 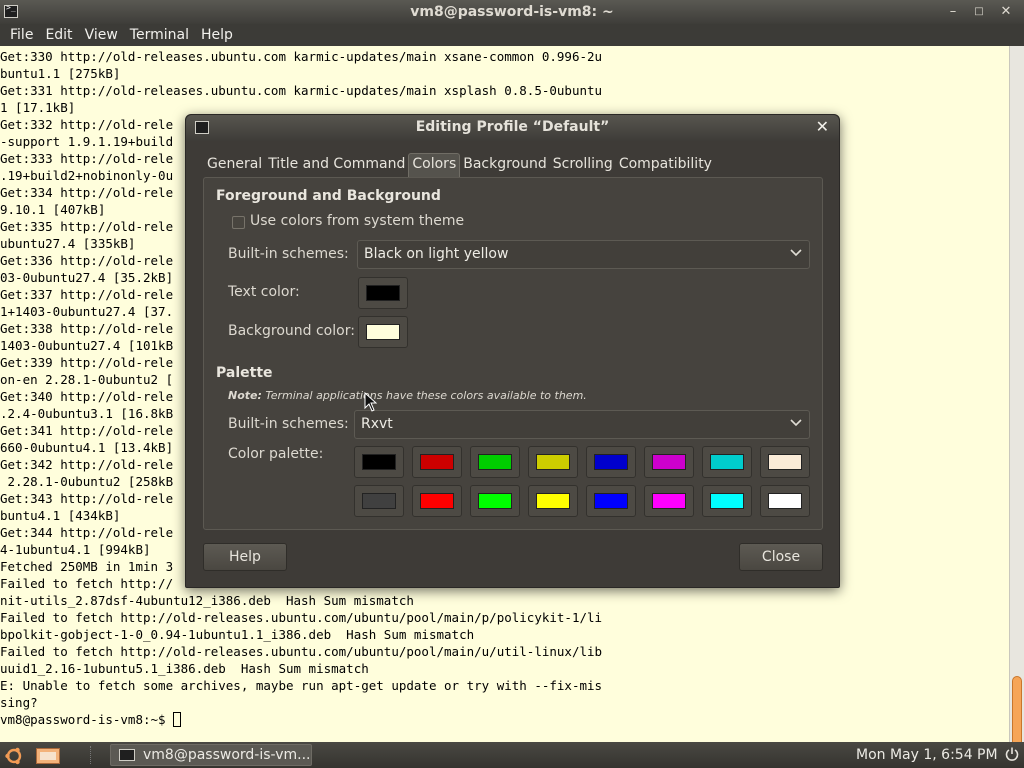 I want to click on color-palette-label: Color palette:, so click(x=276, y=454).